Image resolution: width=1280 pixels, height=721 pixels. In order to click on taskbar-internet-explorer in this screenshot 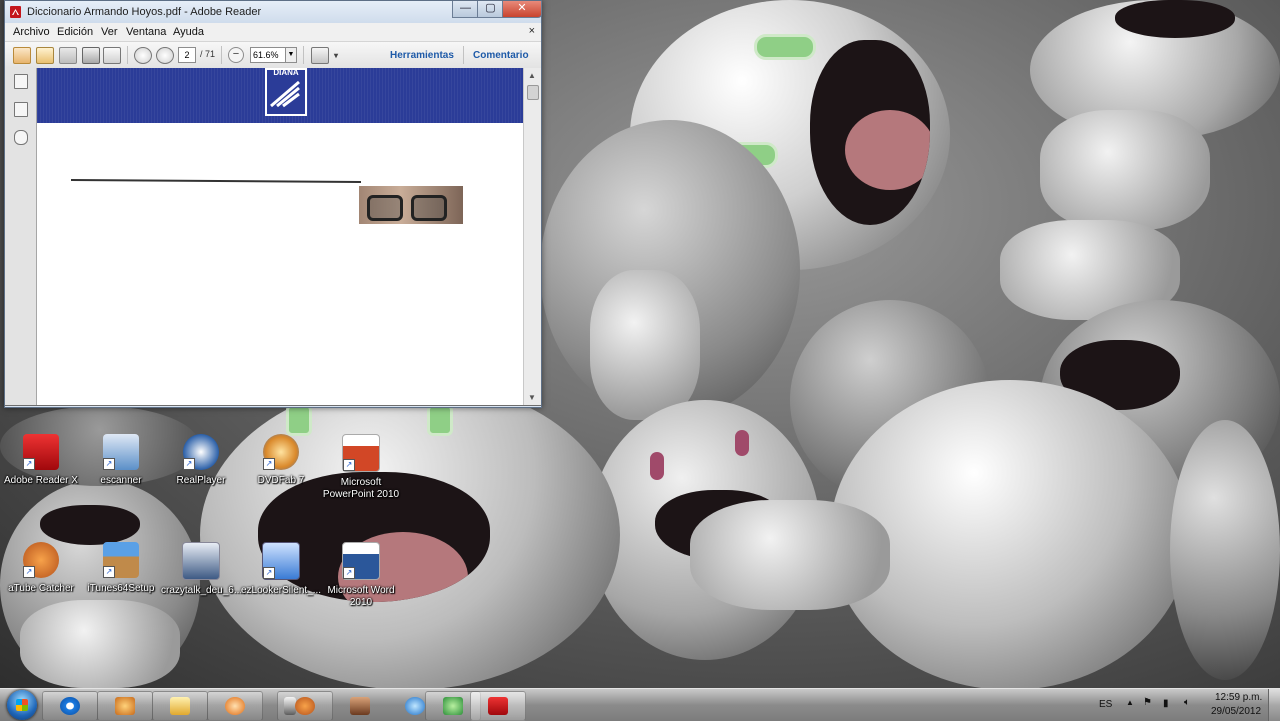, I will do `click(70, 706)`.